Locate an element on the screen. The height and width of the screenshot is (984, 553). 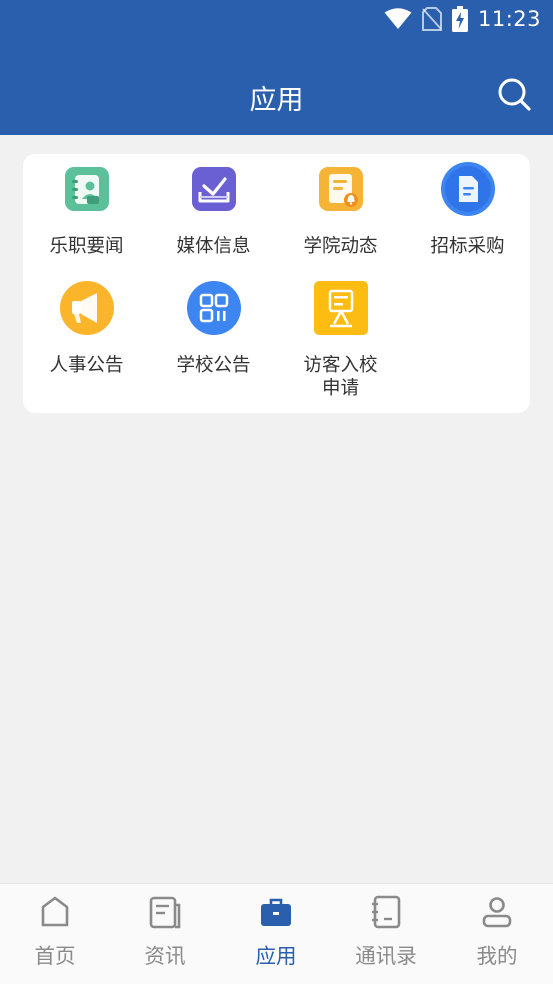
app-tile-media: 媒体信息 is located at coordinates (213, 210).